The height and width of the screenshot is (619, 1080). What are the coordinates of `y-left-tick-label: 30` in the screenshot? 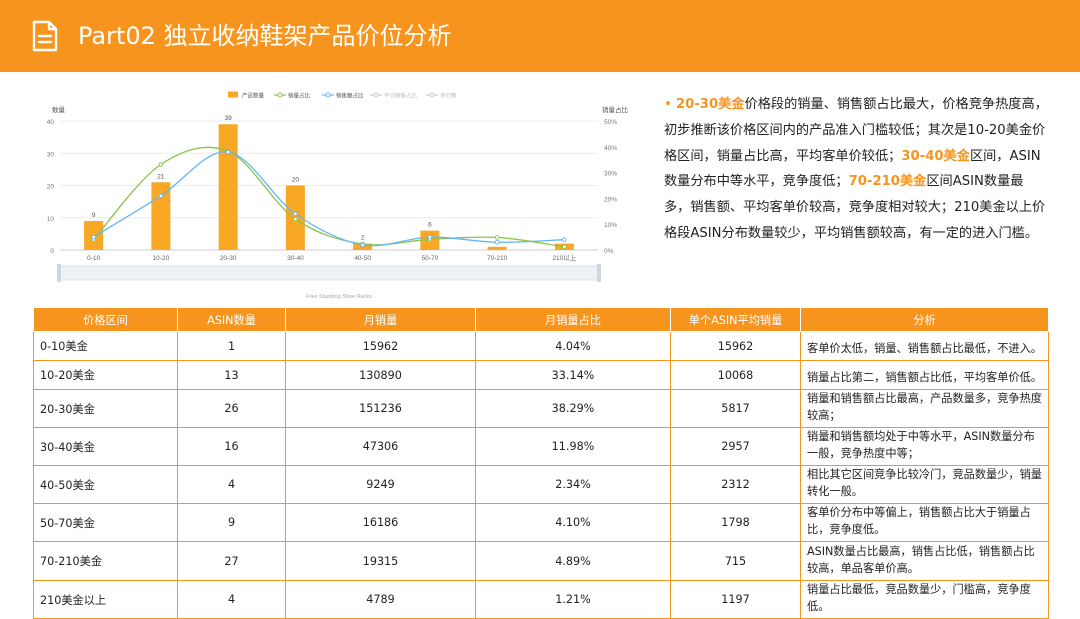 It's located at (51, 154).